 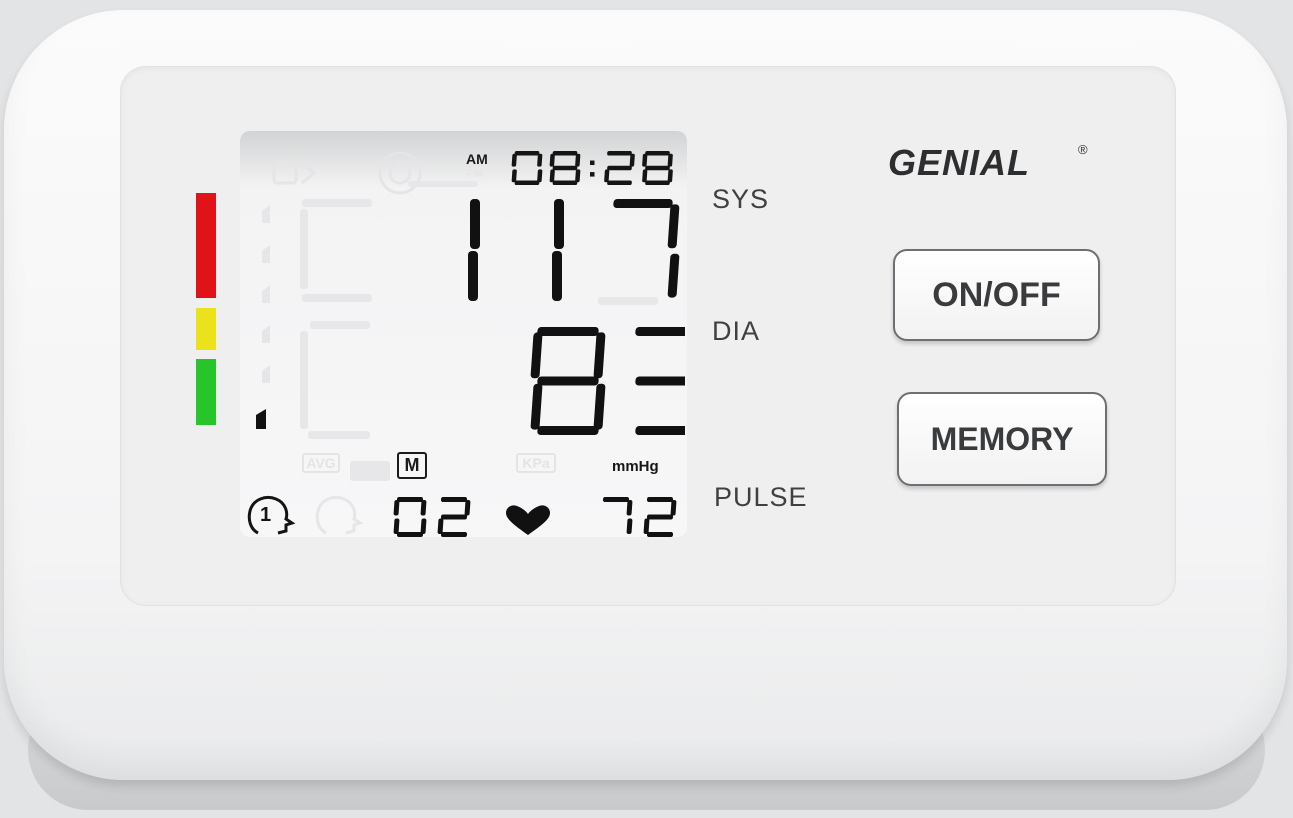 What do you see at coordinates (339, 515) in the screenshot?
I see `user-2-ghost-icon` at bounding box center [339, 515].